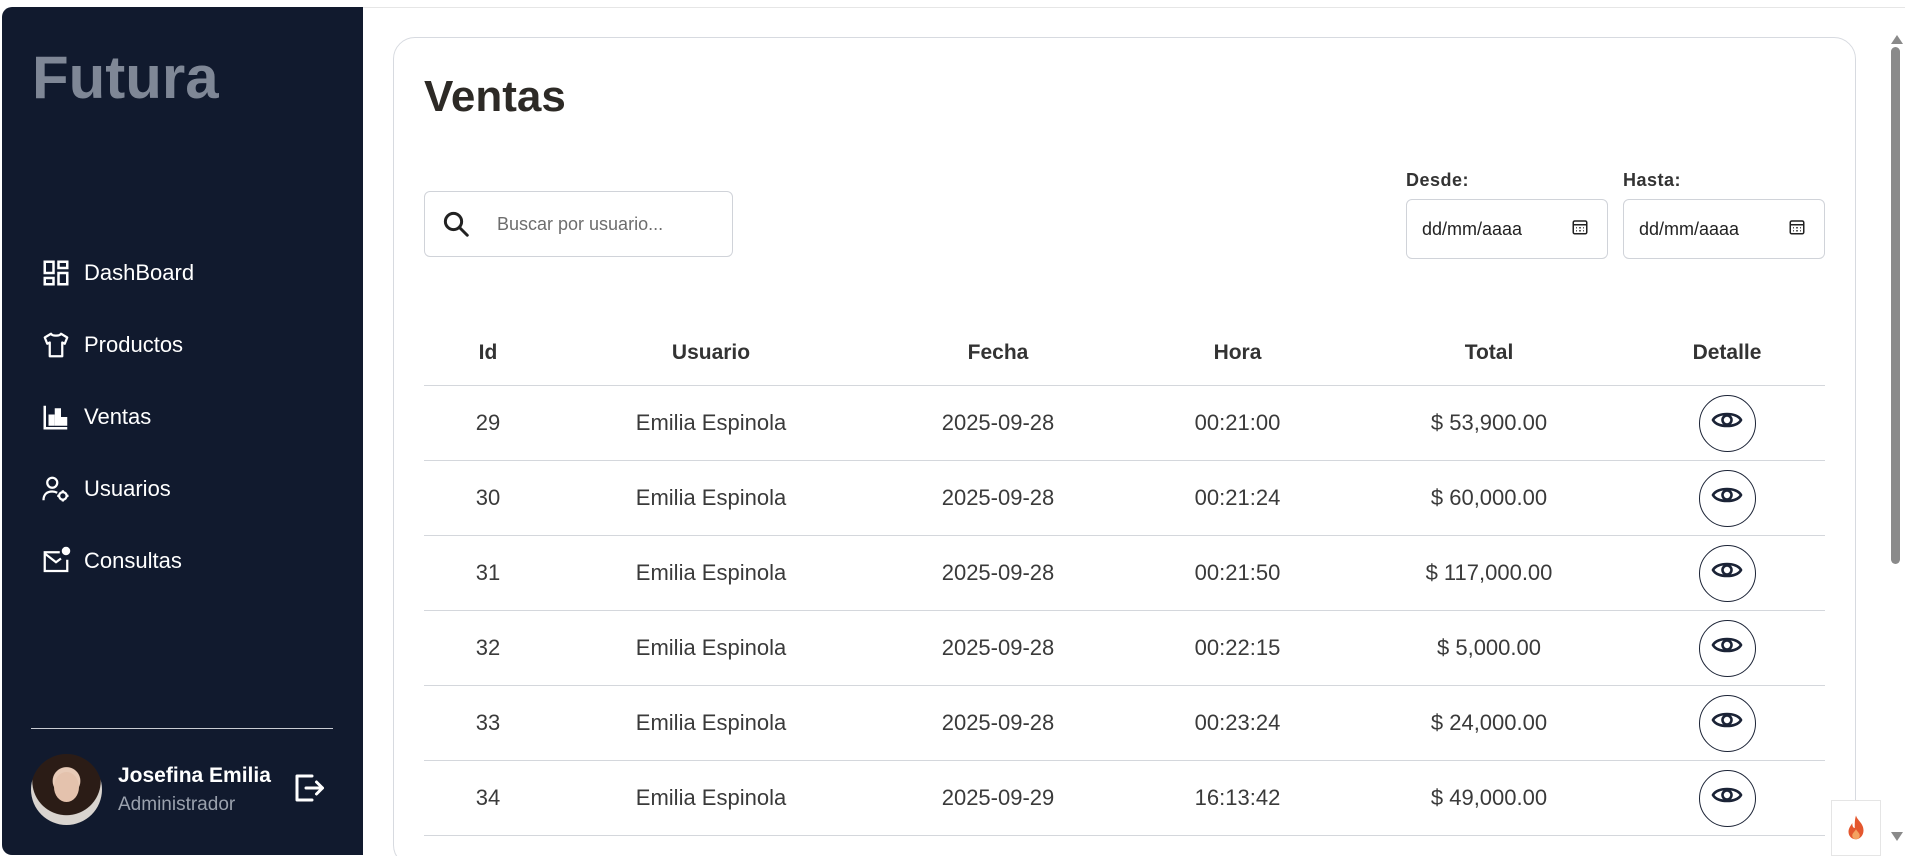 Image resolution: width=1905 pixels, height=856 pixels. What do you see at coordinates (1489, 497) in the screenshot?
I see `cell-total: $ 60,000.00` at bounding box center [1489, 497].